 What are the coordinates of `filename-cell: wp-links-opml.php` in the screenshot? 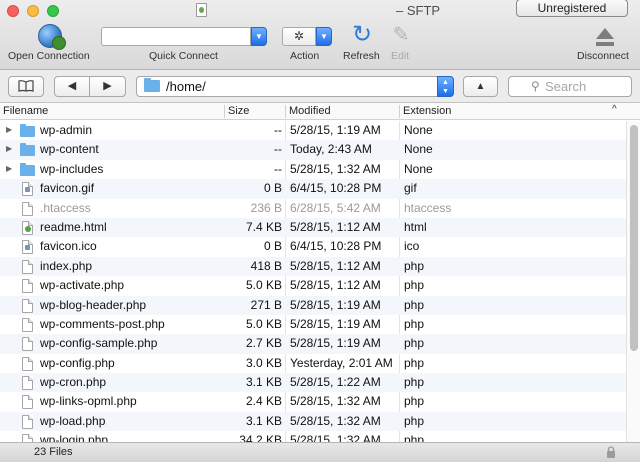 It's located at (88, 401).